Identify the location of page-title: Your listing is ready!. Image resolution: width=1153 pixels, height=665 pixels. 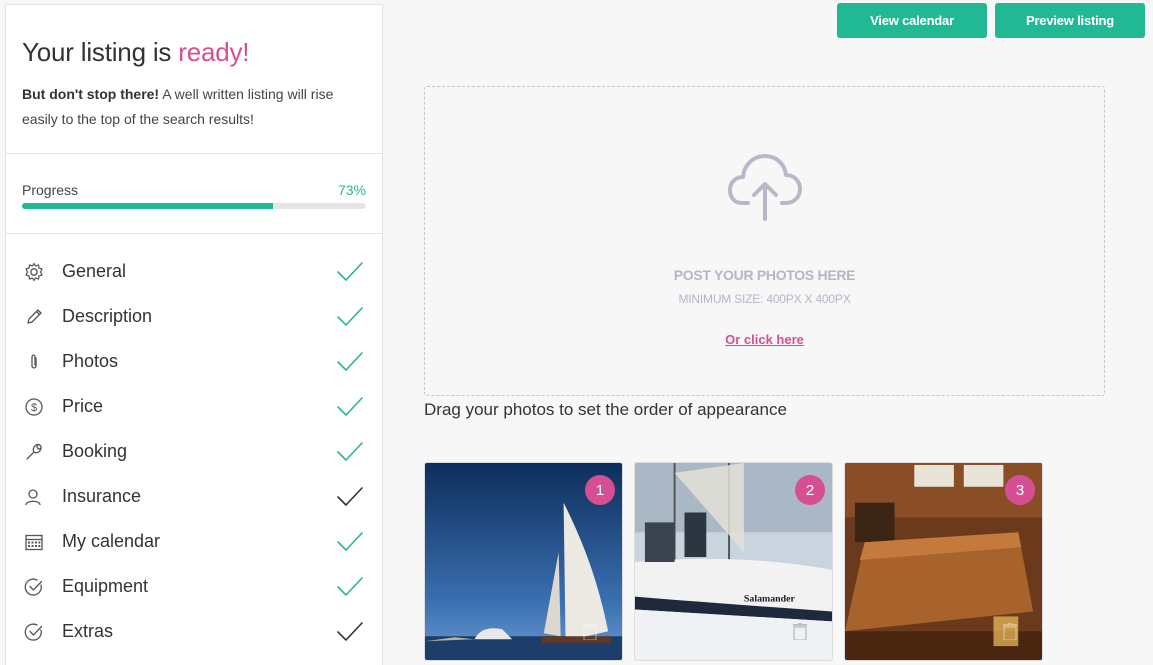
(194, 52).